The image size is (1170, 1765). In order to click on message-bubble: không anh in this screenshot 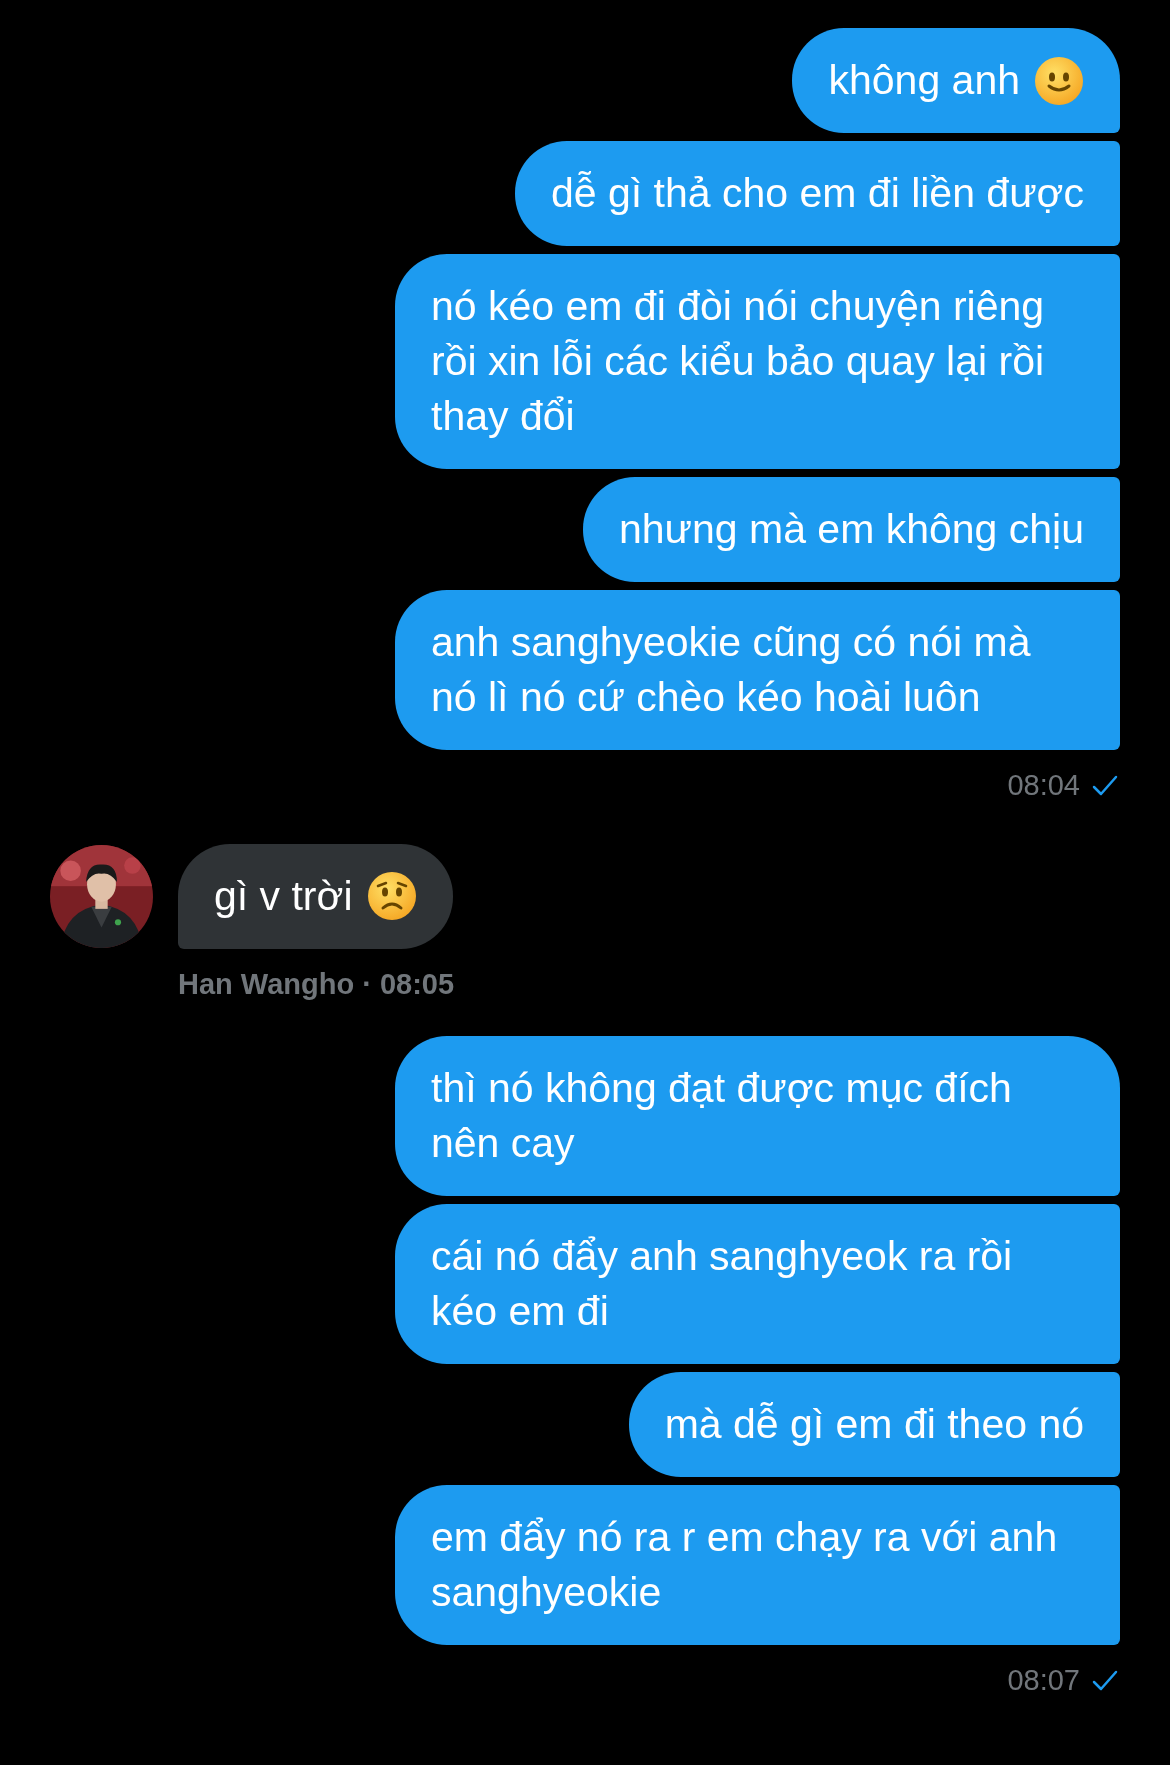, I will do `click(956, 80)`.